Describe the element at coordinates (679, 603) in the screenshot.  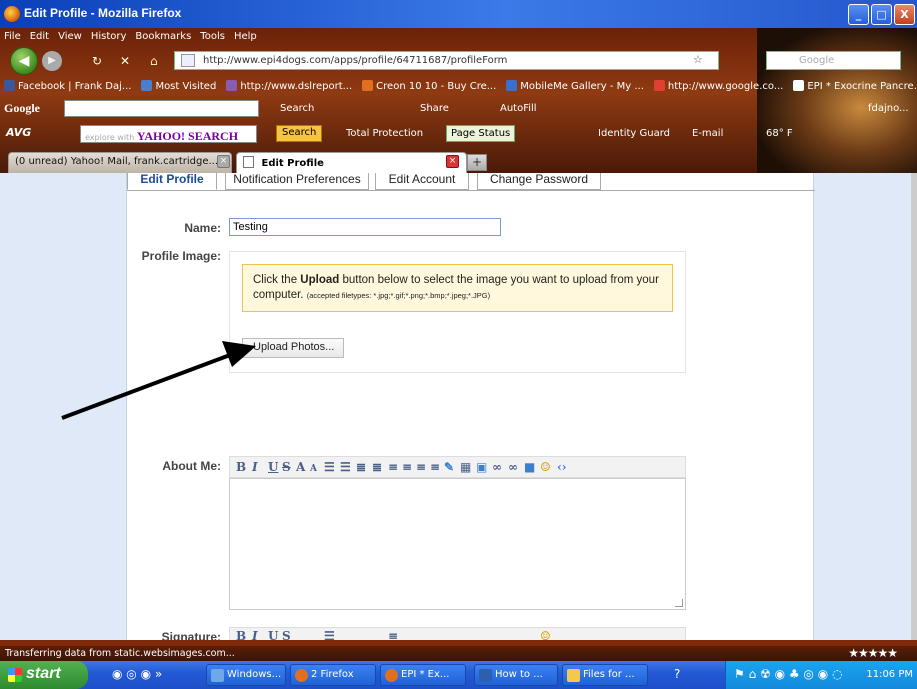
I see `resize-handle-icon` at that location.